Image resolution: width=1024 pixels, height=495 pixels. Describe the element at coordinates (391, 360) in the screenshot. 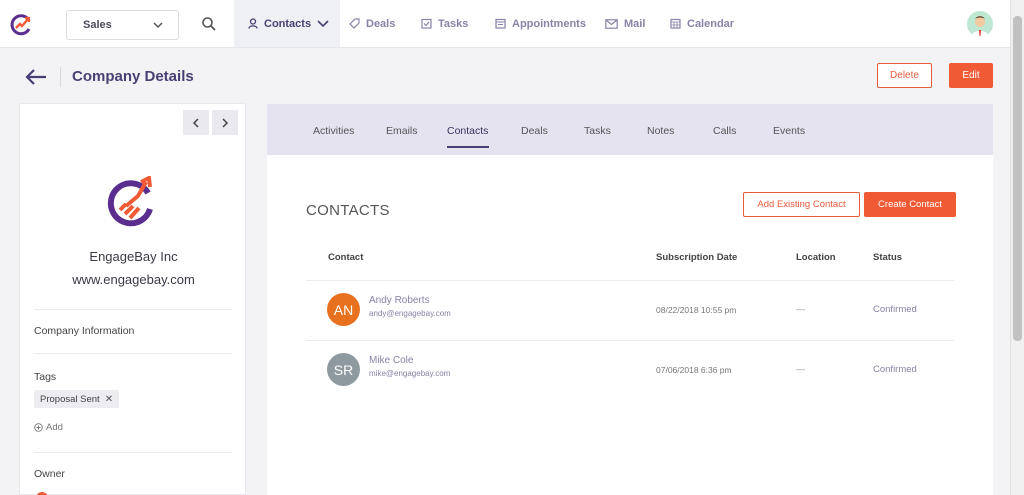

I see `contact-name: Mike Cole` at that location.